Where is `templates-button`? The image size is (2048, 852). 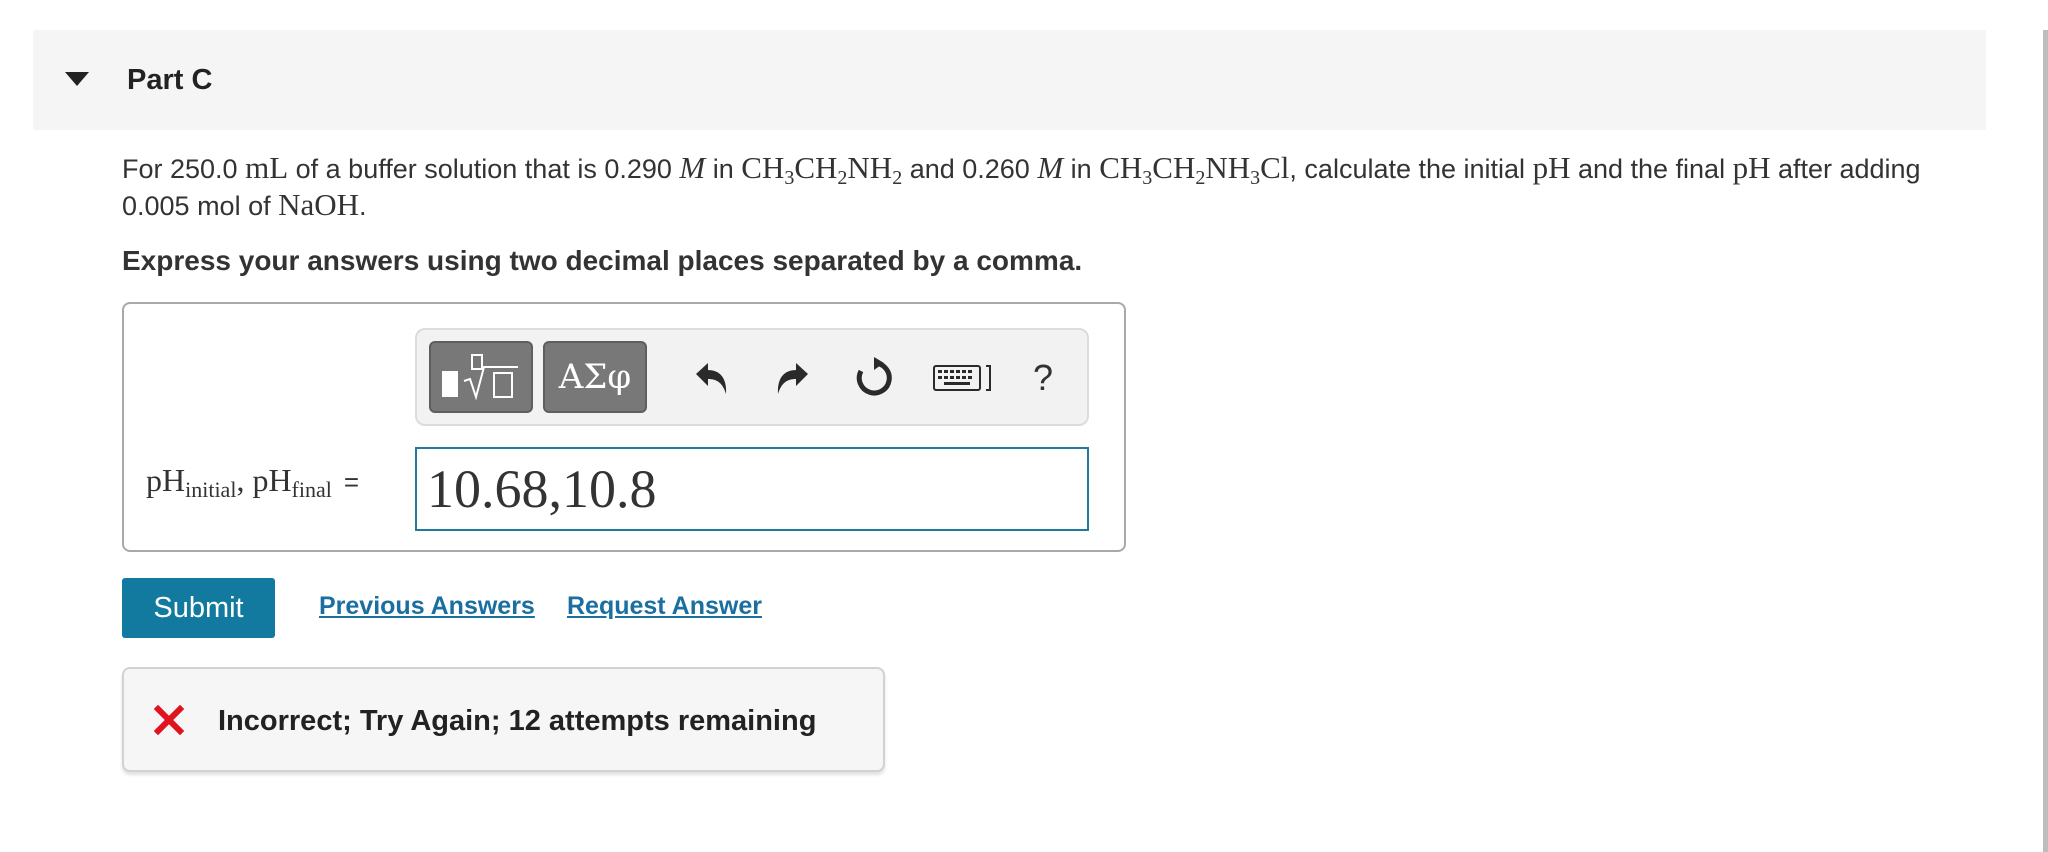 templates-button is located at coordinates (481, 377).